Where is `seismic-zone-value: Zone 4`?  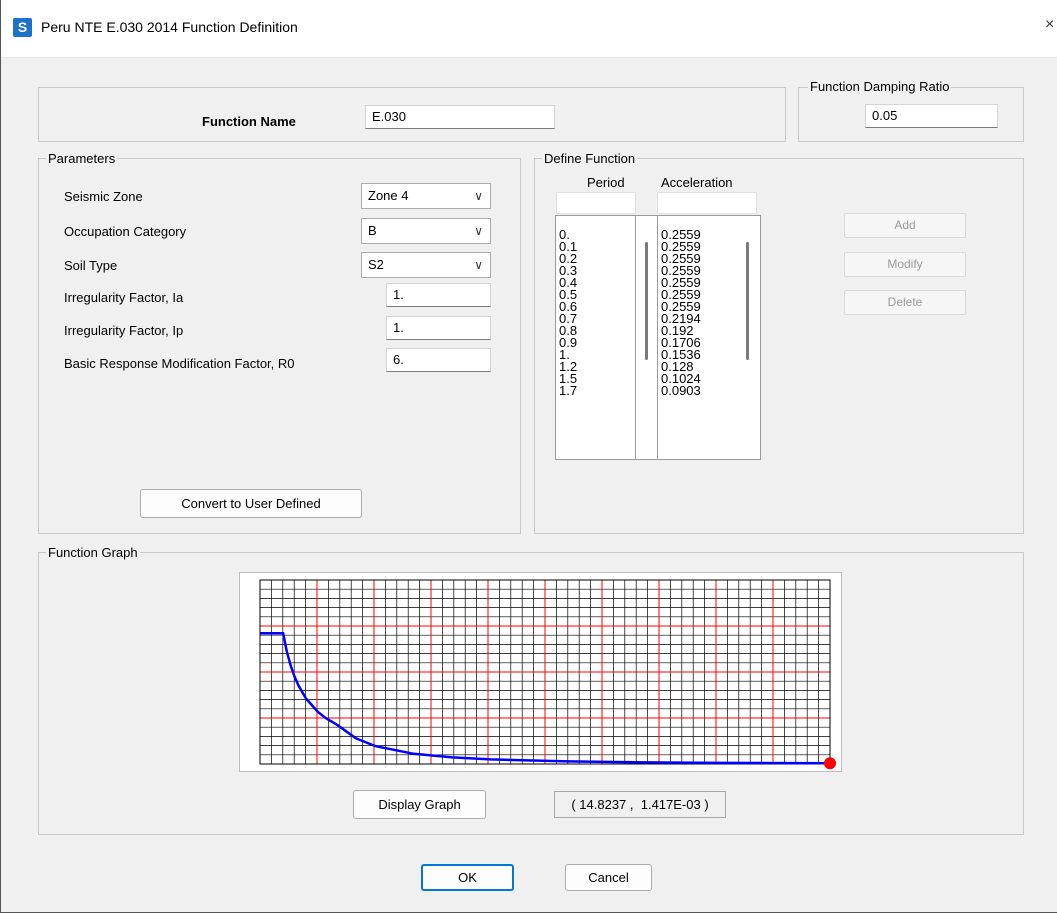
seismic-zone-value: Zone 4 is located at coordinates (388, 195).